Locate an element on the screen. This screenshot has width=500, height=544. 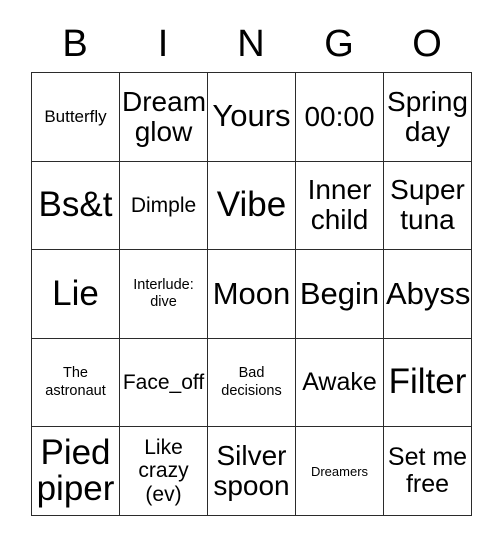
bingo-cell: Super tuna is located at coordinates (428, 206).